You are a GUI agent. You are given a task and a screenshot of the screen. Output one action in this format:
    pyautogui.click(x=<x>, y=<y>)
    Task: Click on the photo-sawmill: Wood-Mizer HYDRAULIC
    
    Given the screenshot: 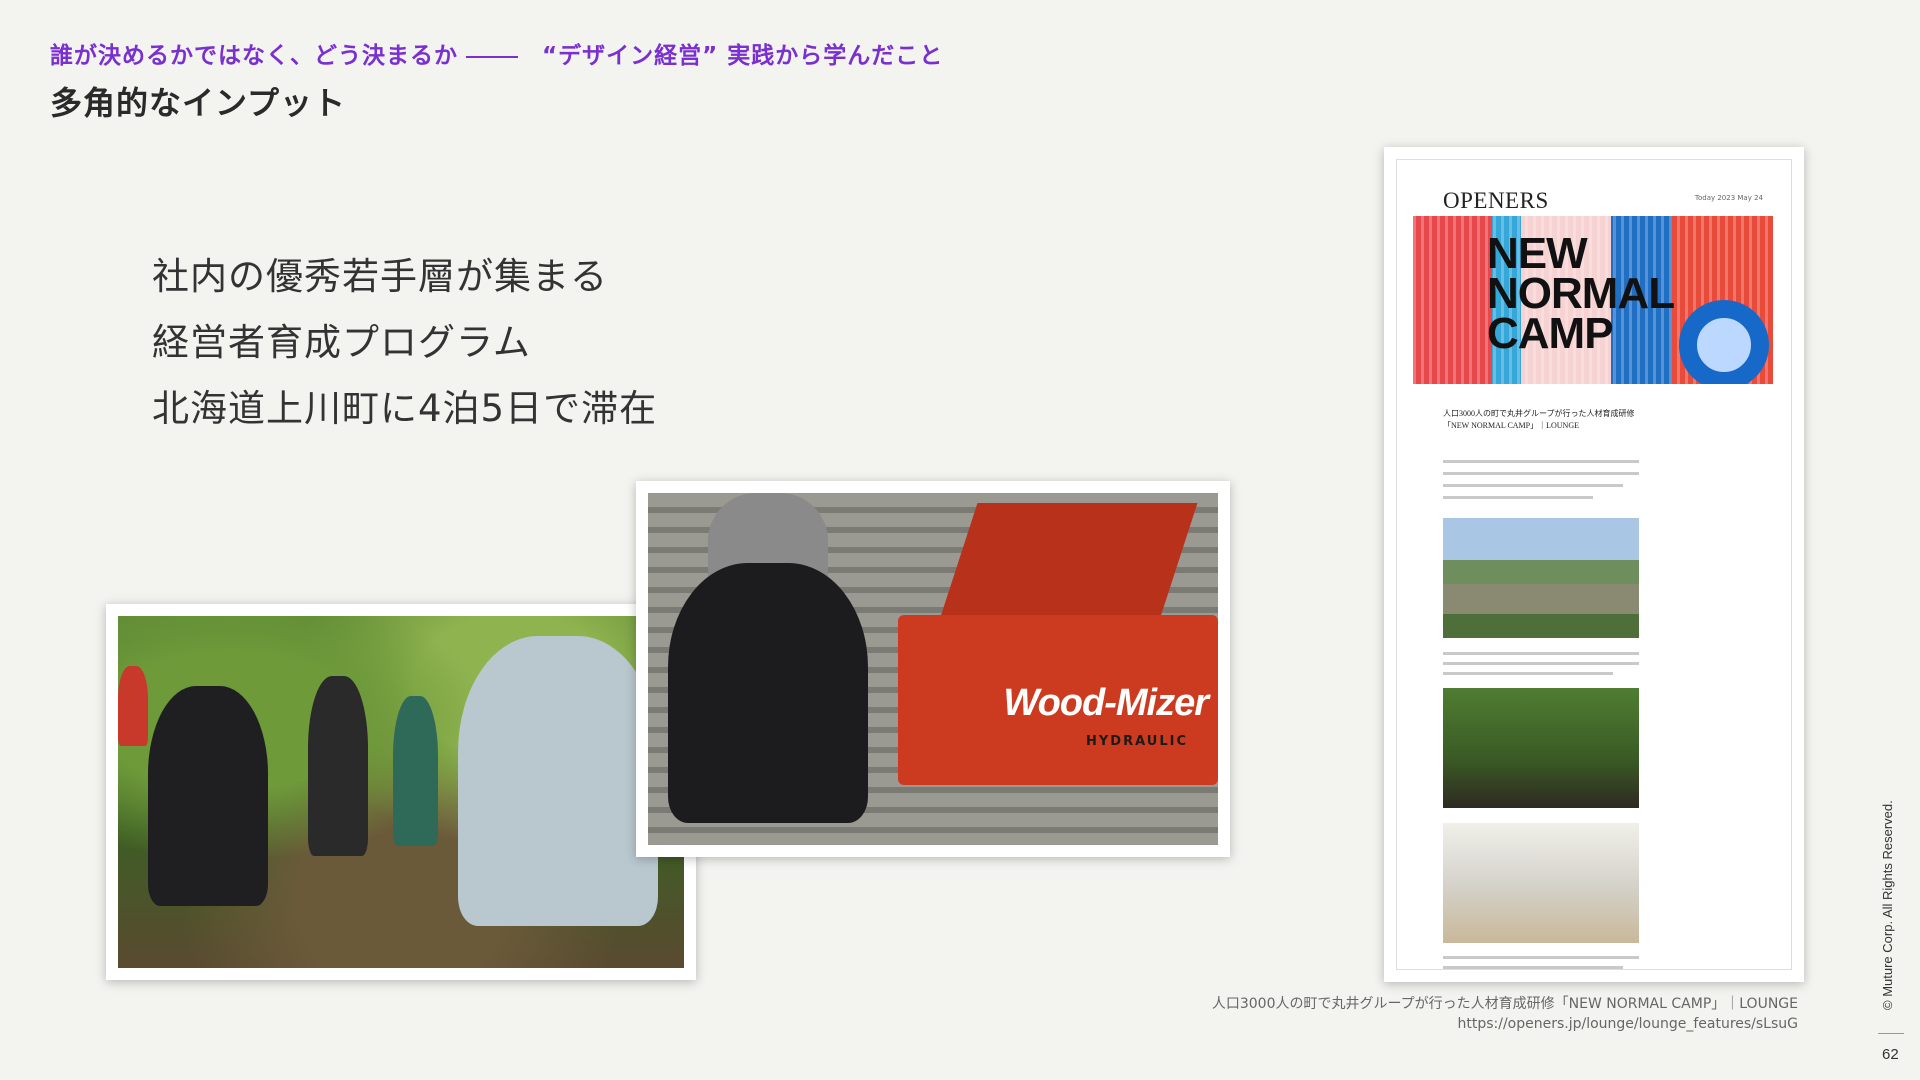 What is the action you would take?
    pyautogui.click(x=933, y=669)
    